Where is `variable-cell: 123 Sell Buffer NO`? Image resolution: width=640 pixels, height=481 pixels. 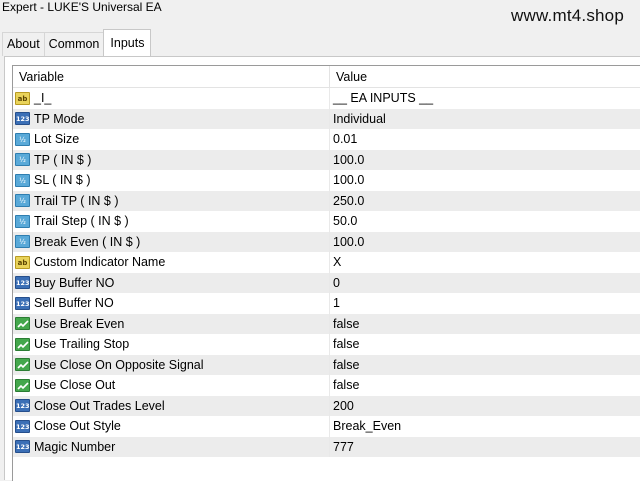
variable-cell: 123 Sell Buffer NO is located at coordinates (171, 303).